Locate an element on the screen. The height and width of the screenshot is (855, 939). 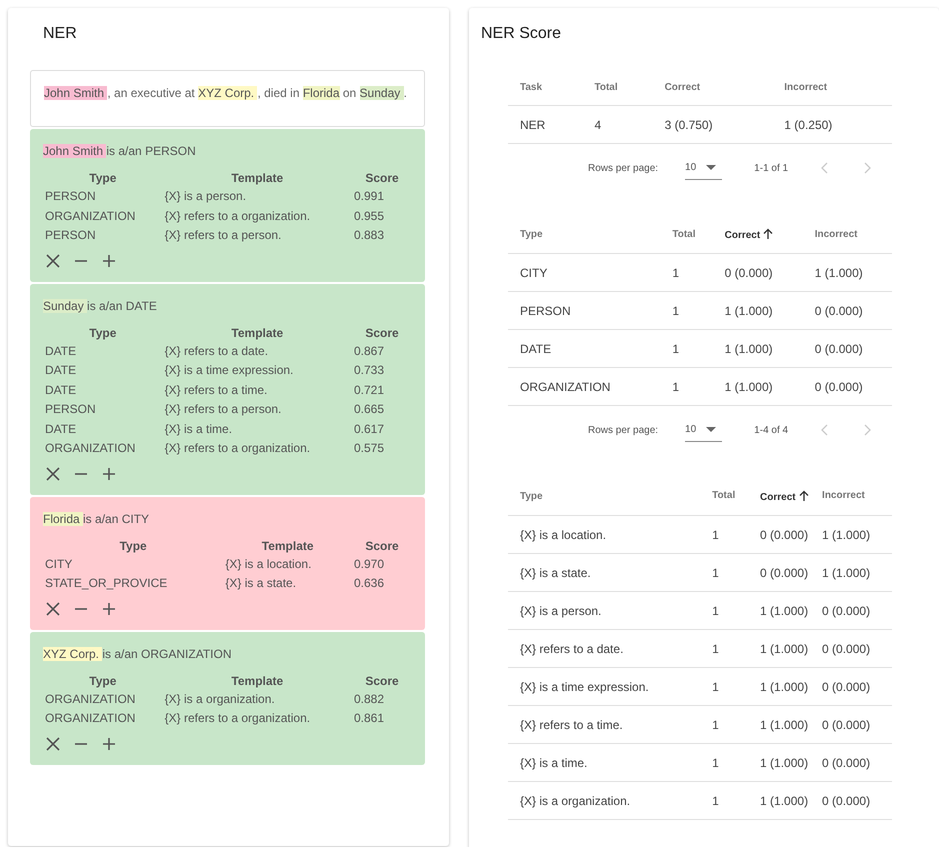
table-cell-text: CITY is located at coordinates (59, 564).